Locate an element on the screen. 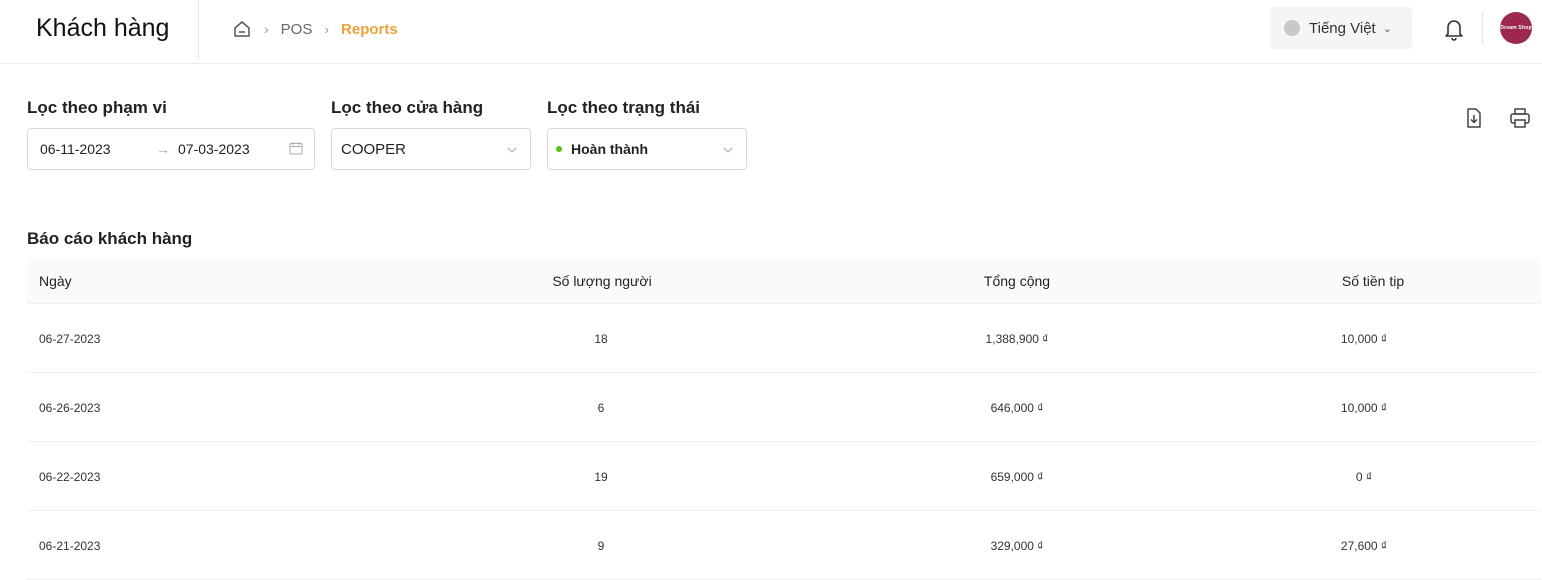  language-selector: Tiếng Việt ⌄ is located at coordinates (1341, 28).